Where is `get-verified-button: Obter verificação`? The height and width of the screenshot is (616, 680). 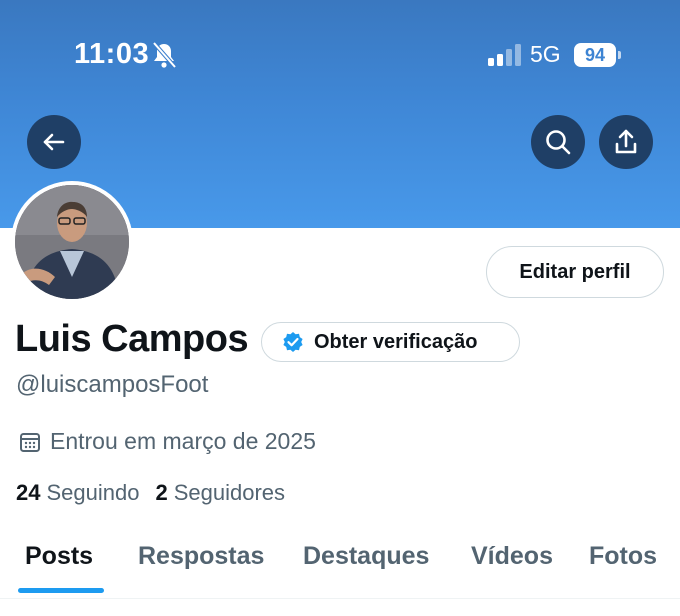 get-verified-button: Obter verificação is located at coordinates (390, 342).